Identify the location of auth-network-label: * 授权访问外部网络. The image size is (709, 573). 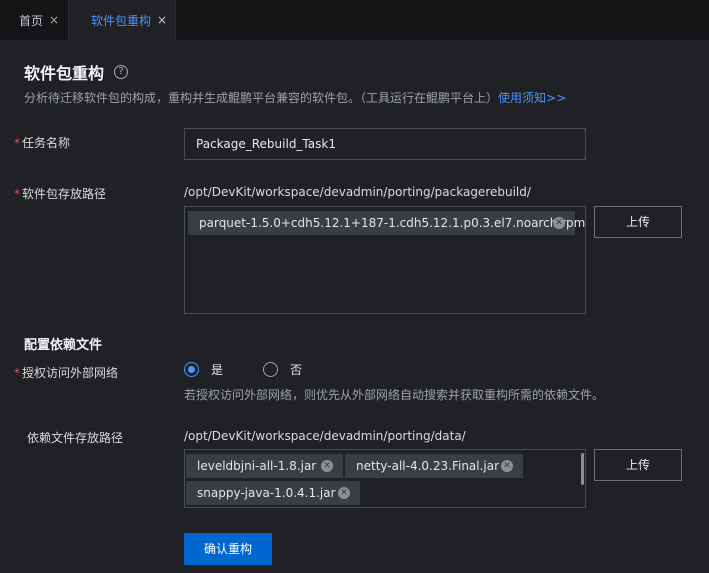
(66, 372).